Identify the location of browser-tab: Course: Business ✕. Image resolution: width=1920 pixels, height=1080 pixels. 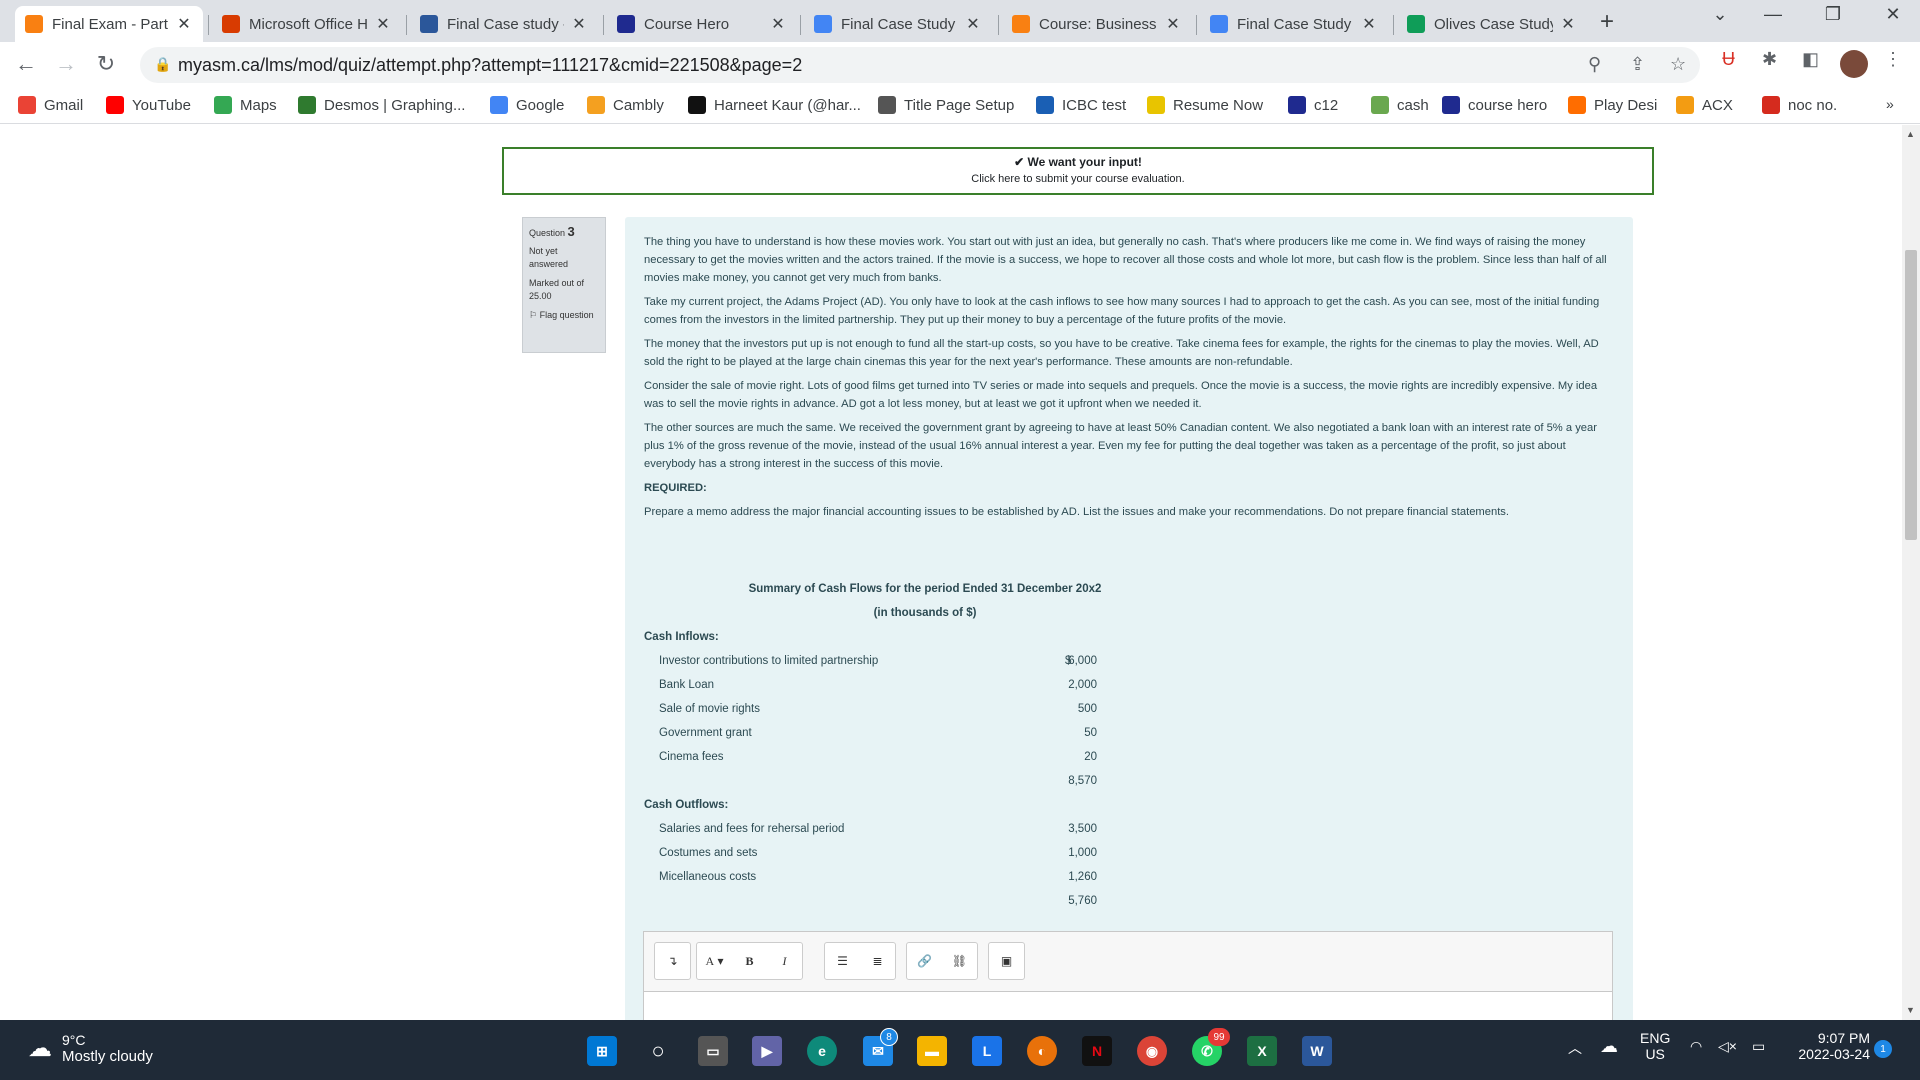
(1097, 24).